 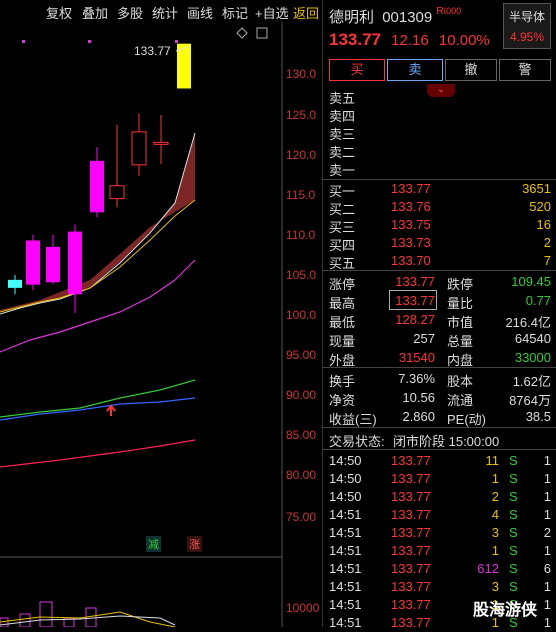 I want to click on ask-row: 卖三, so click(x=439, y=132).